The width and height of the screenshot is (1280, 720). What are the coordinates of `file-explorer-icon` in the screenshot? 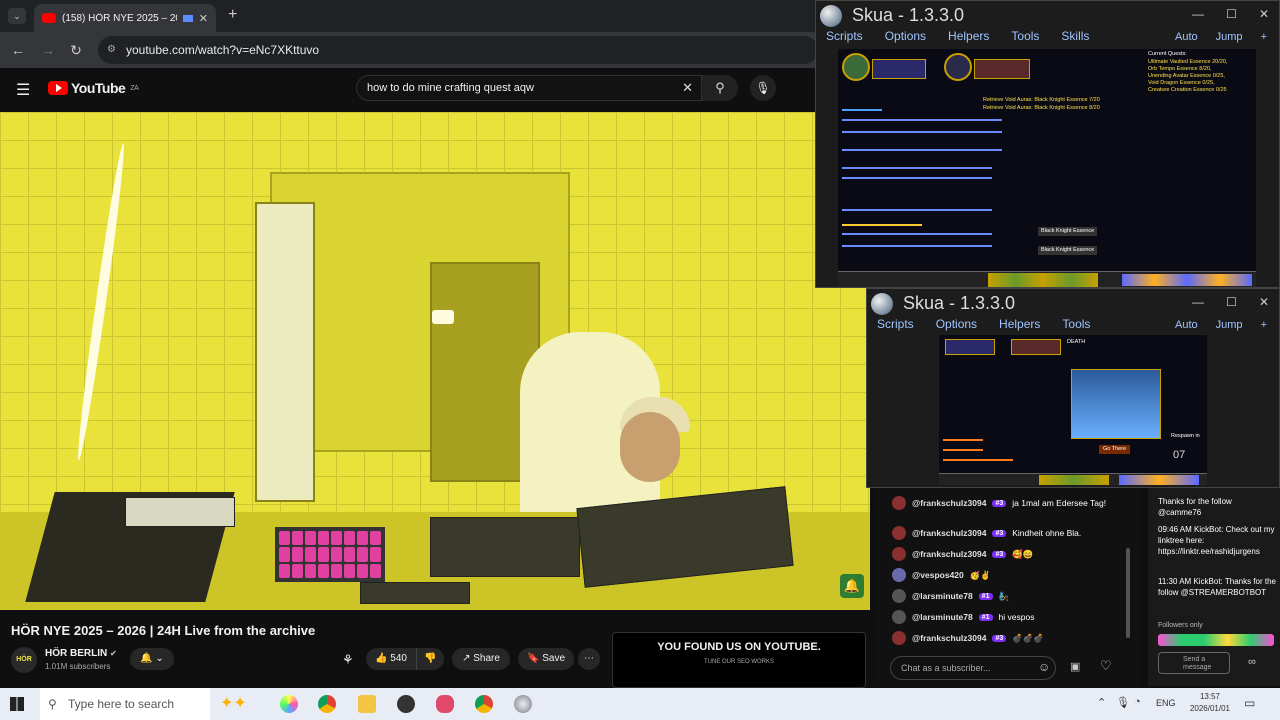 It's located at (367, 704).